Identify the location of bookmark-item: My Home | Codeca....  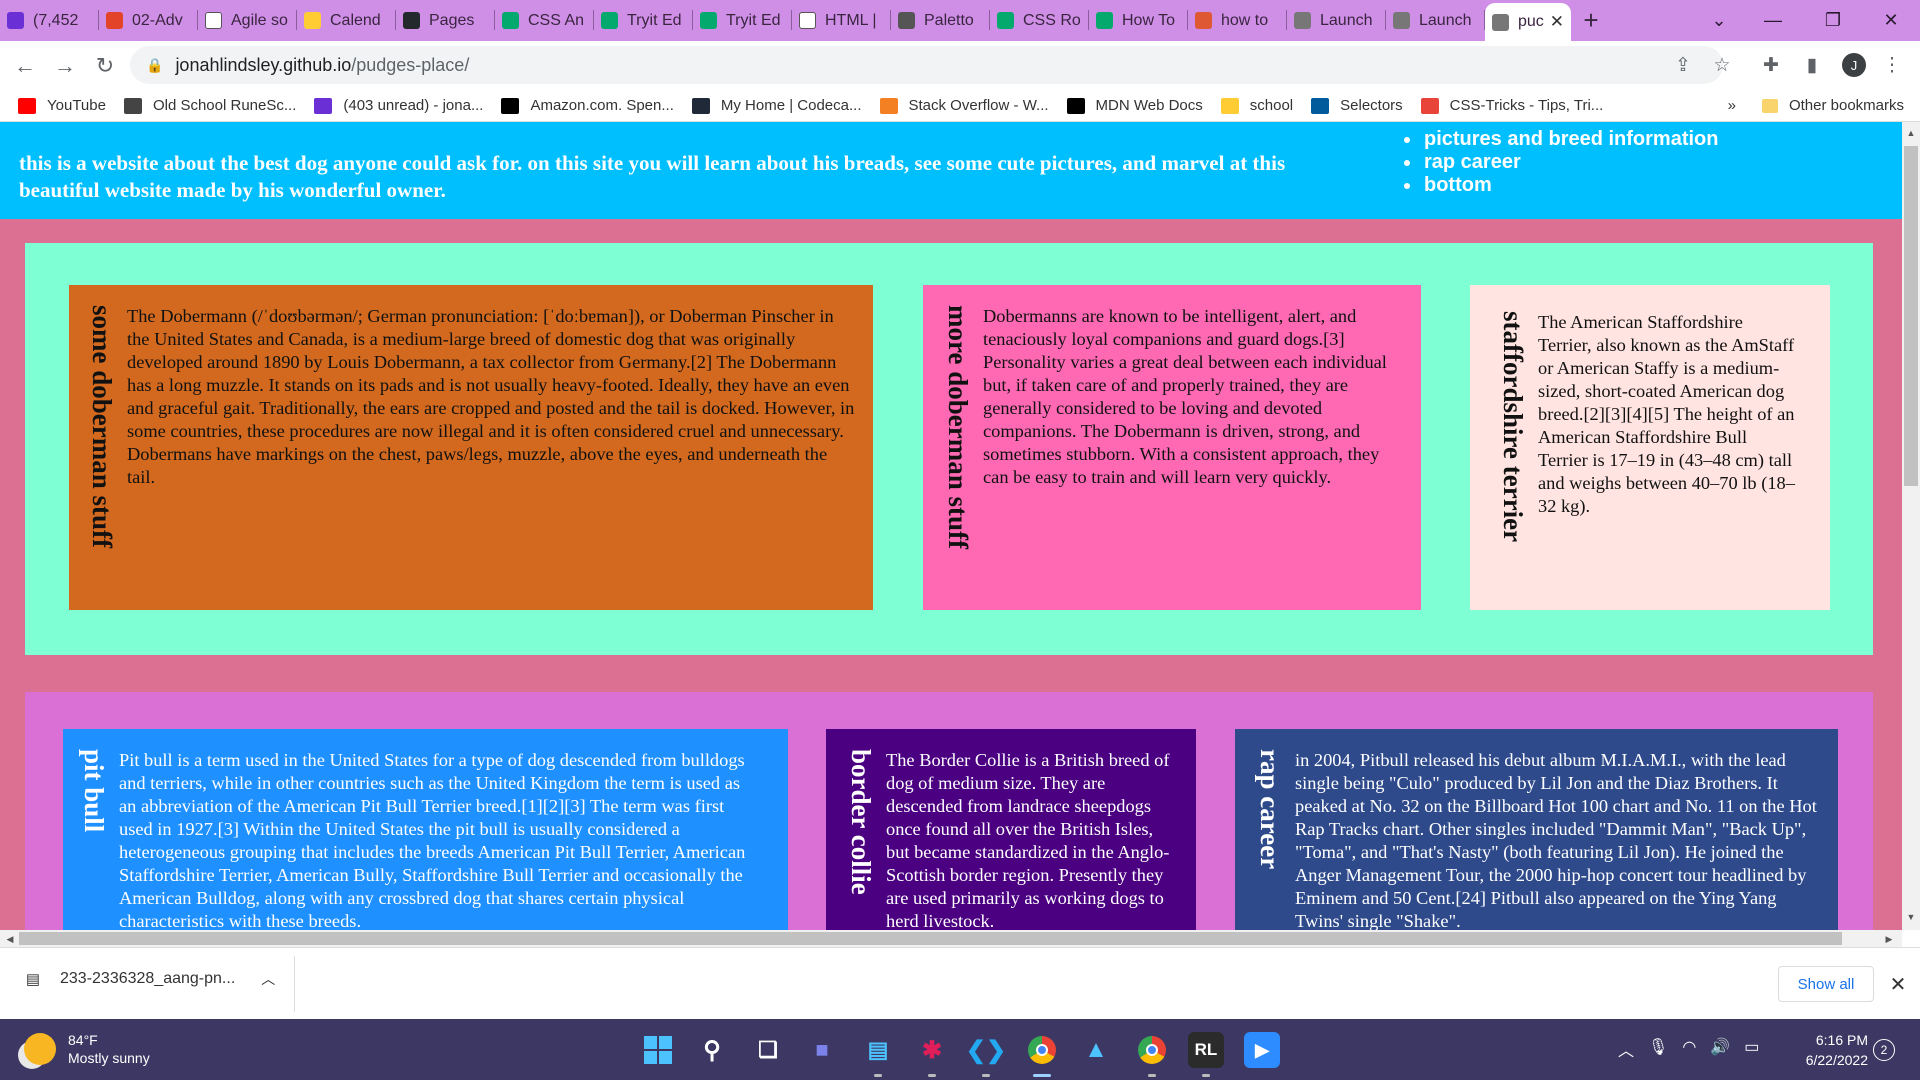
(776, 105).